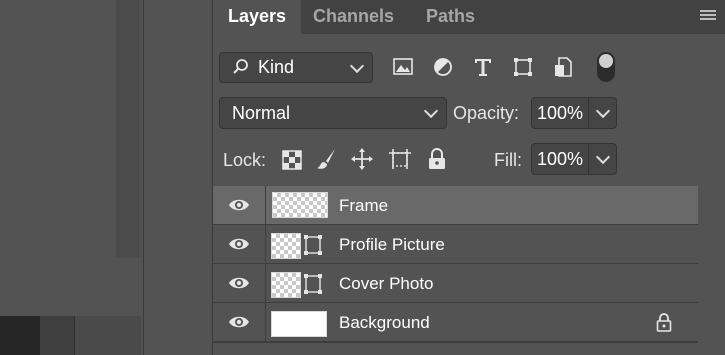 This screenshot has height=355, width=725. I want to click on smart-object-filter-icon, so click(563, 67).